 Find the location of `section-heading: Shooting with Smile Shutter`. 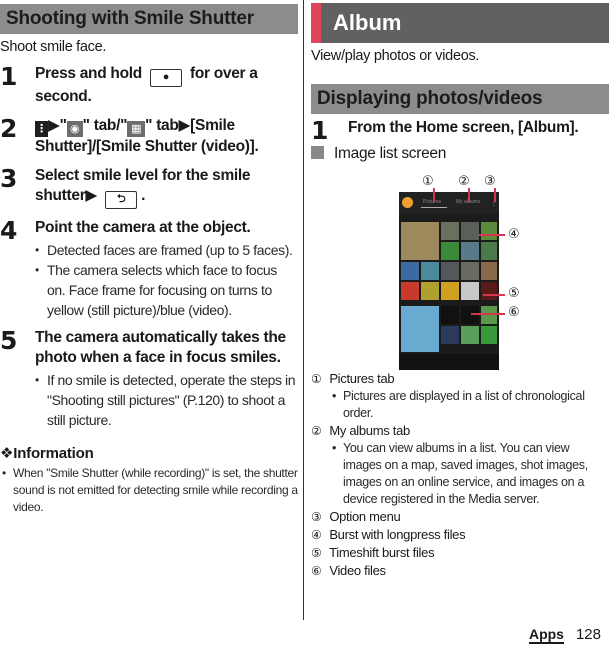

section-heading: Shooting with Smile Shutter is located at coordinates (149, 19).